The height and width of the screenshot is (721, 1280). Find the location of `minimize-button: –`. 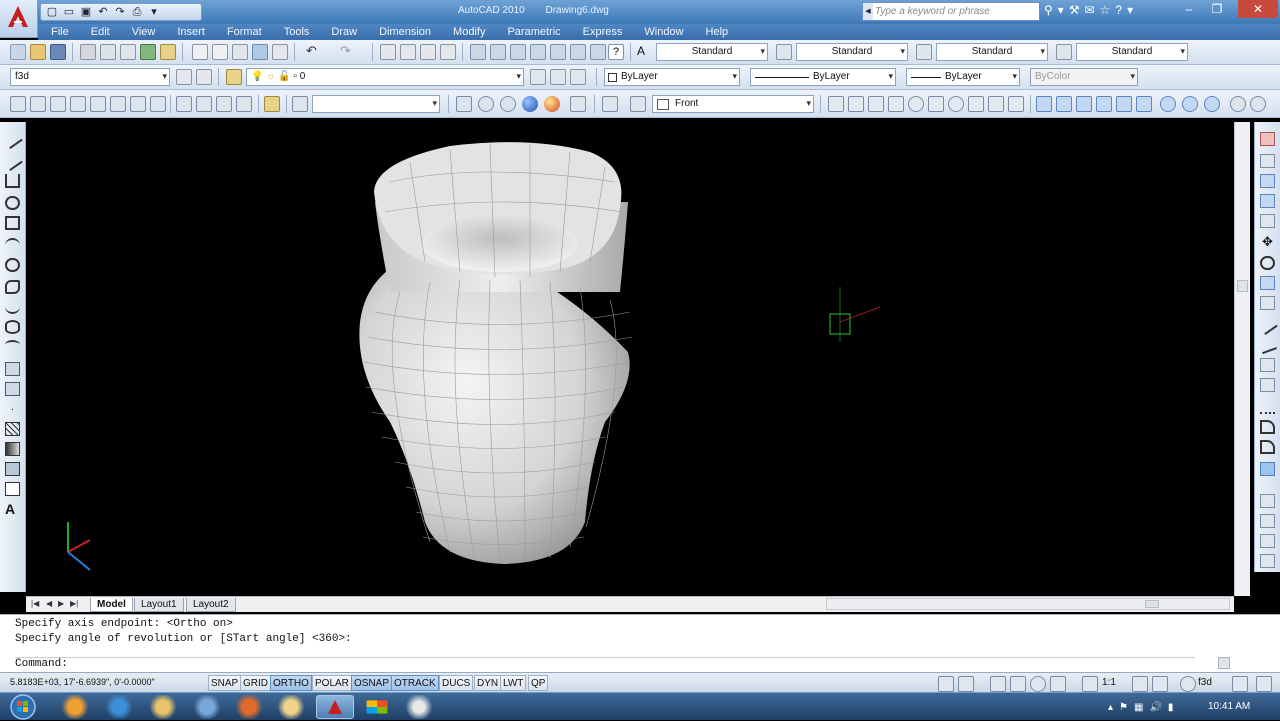

minimize-button: – is located at coordinates (1189, 9).